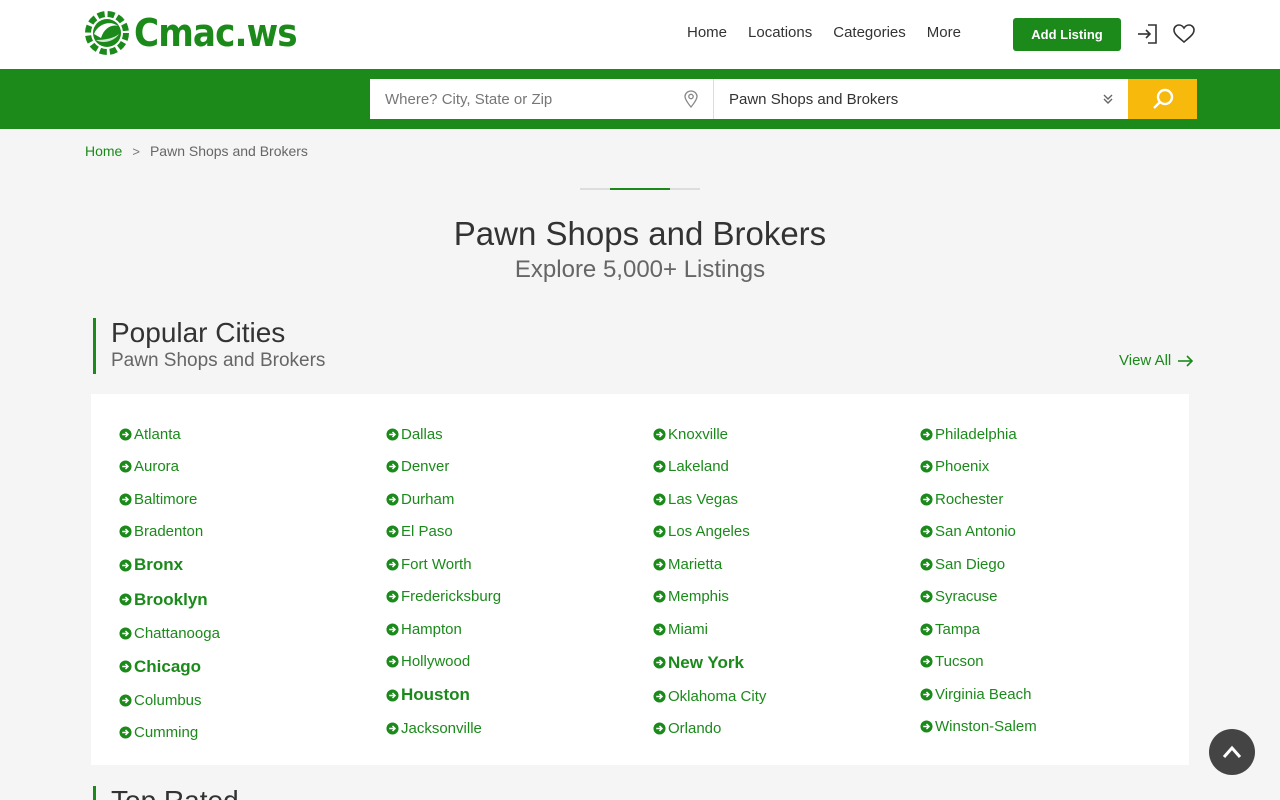 The height and width of the screenshot is (800, 1280). I want to click on city-name: Jacksonville, so click(441, 729).